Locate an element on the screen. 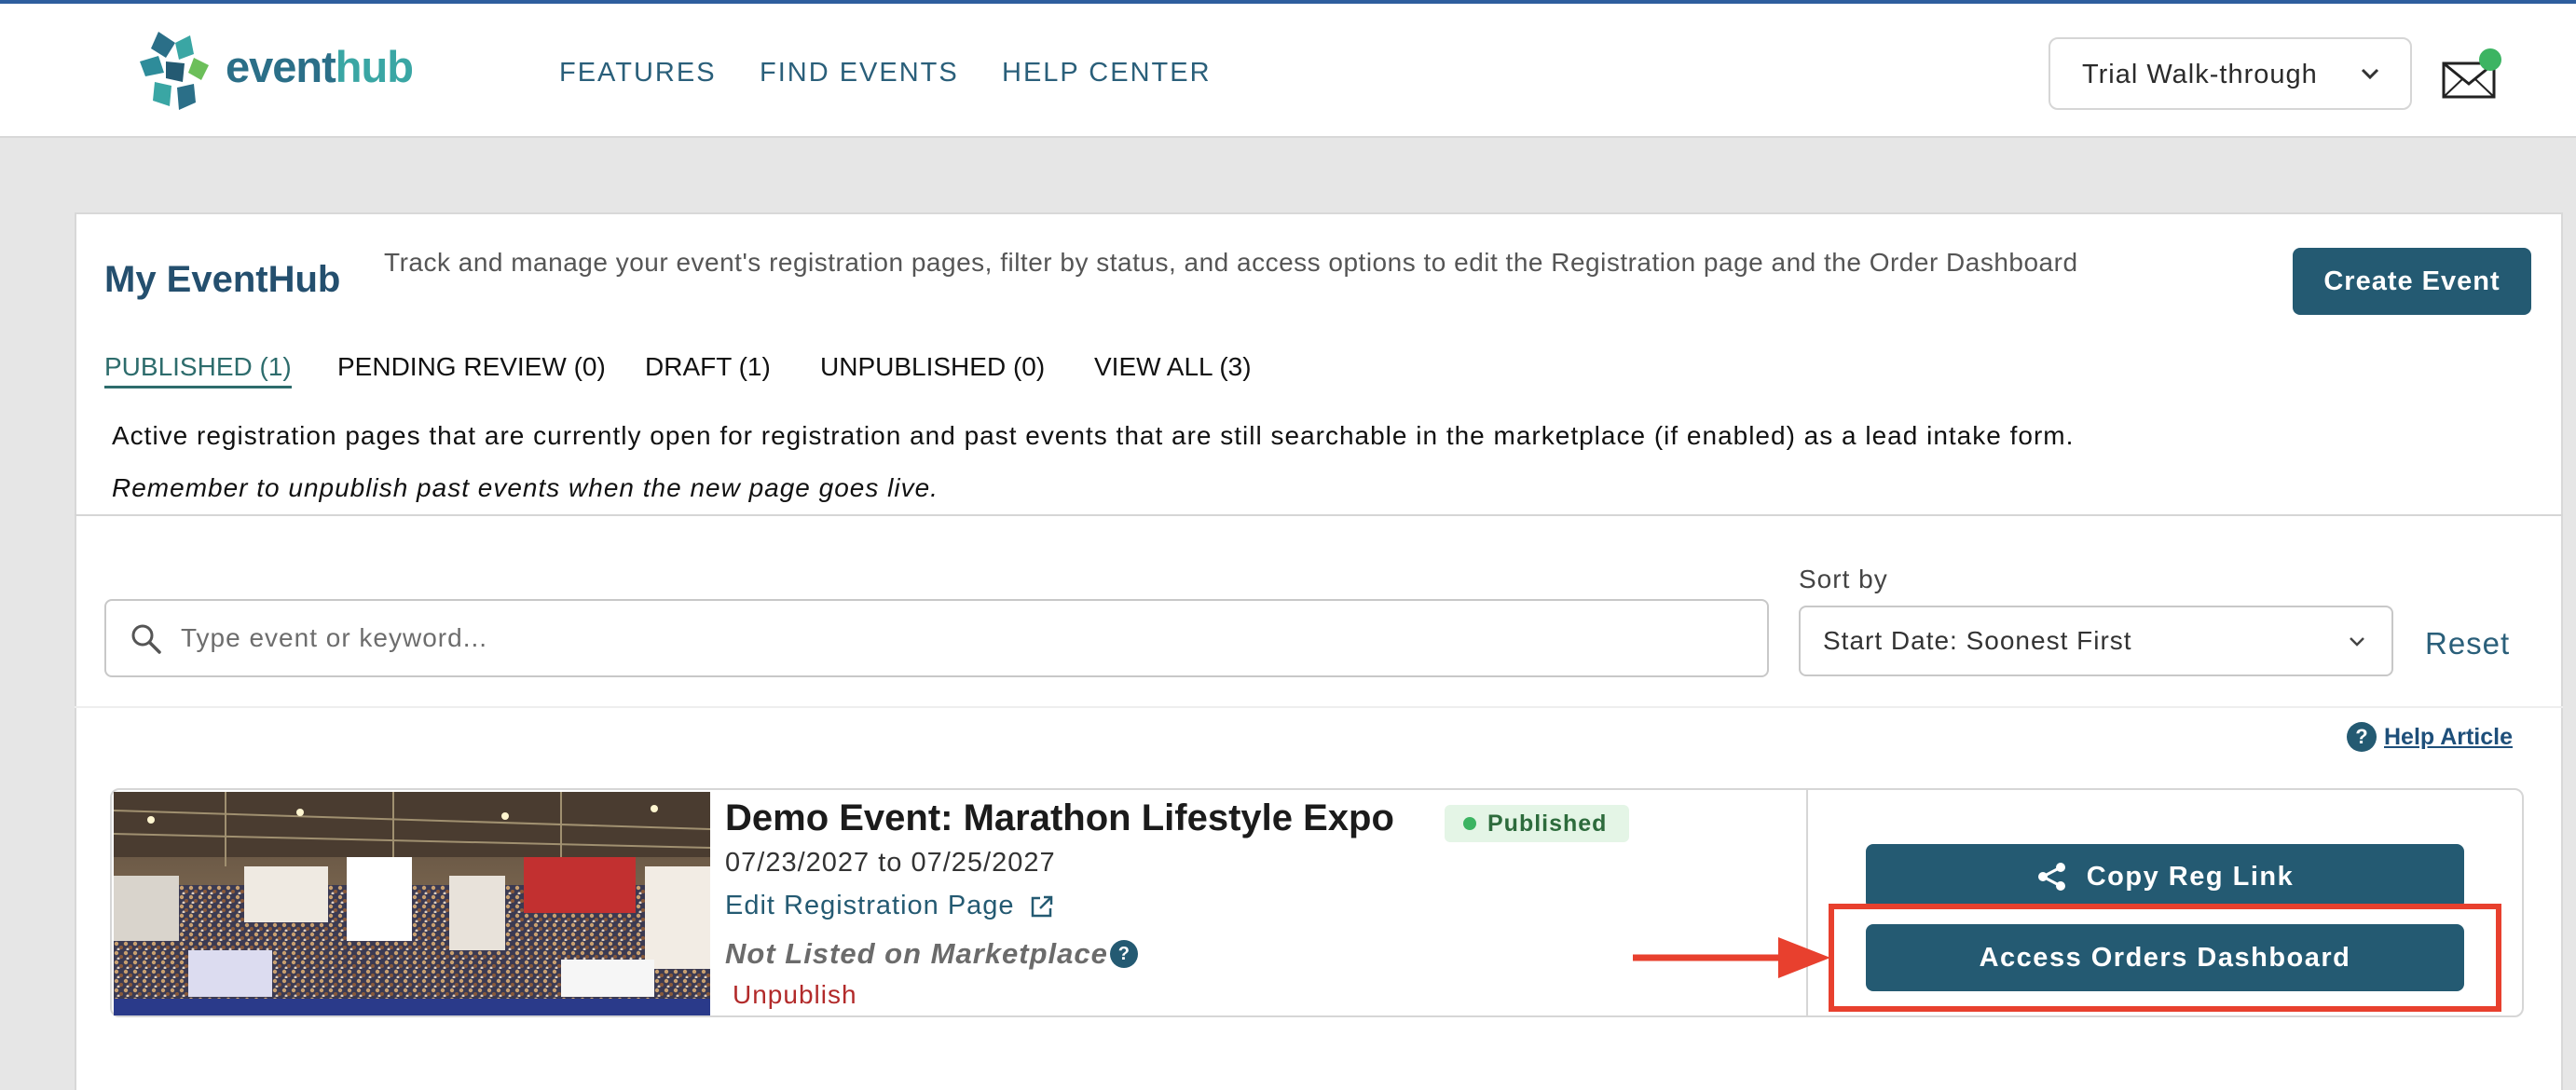  tab-published: PUBLISHED (1) is located at coordinates (198, 370).